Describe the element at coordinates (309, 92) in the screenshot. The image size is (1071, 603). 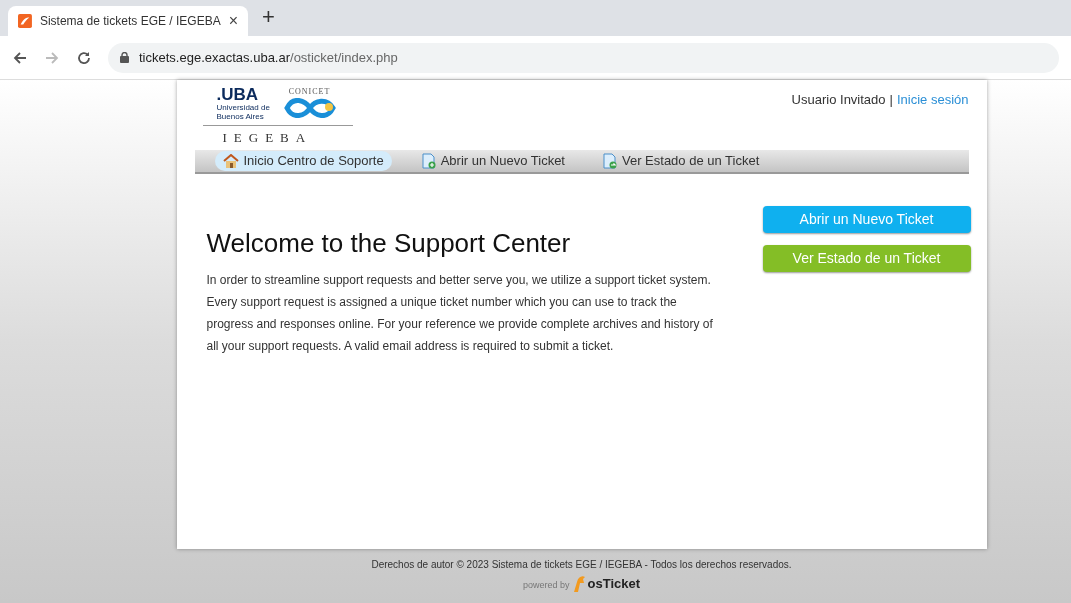
I see `conicet-logo-text: CONICET` at that location.